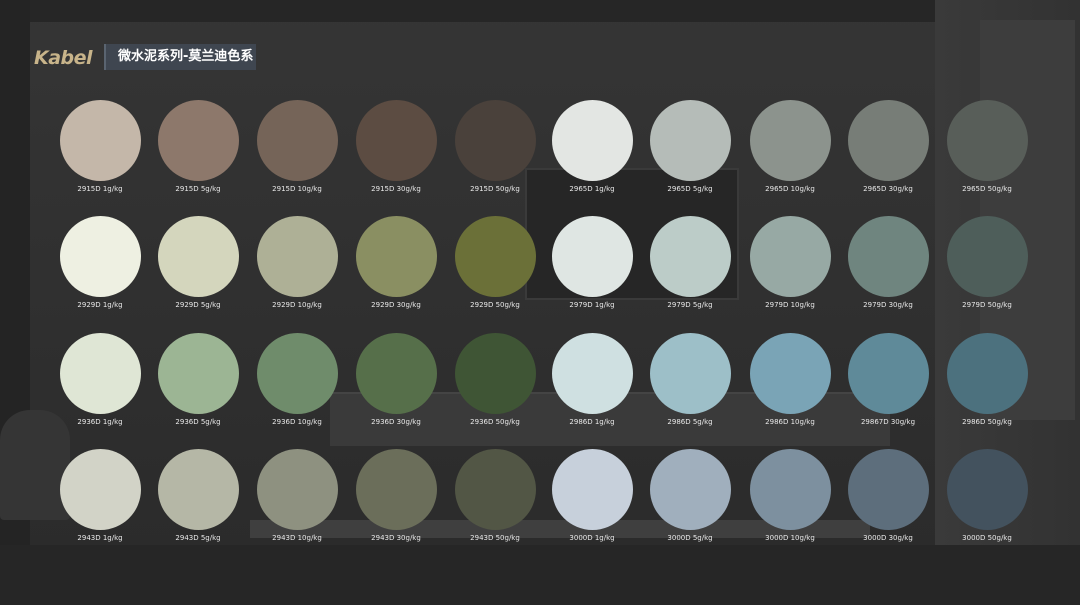 The height and width of the screenshot is (605, 1080). What do you see at coordinates (987, 305) in the screenshot?
I see `swatch-label: 2979D 50g/kg` at bounding box center [987, 305].